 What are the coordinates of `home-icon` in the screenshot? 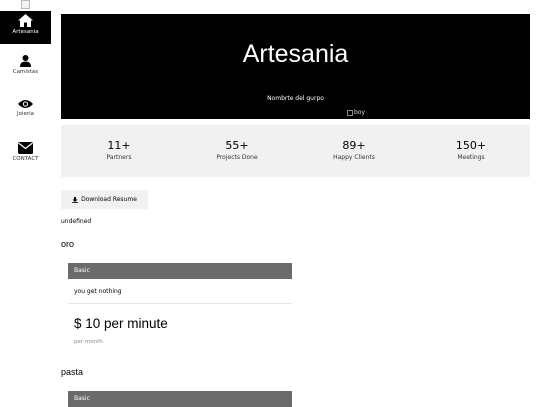 It's located at (25, 20).